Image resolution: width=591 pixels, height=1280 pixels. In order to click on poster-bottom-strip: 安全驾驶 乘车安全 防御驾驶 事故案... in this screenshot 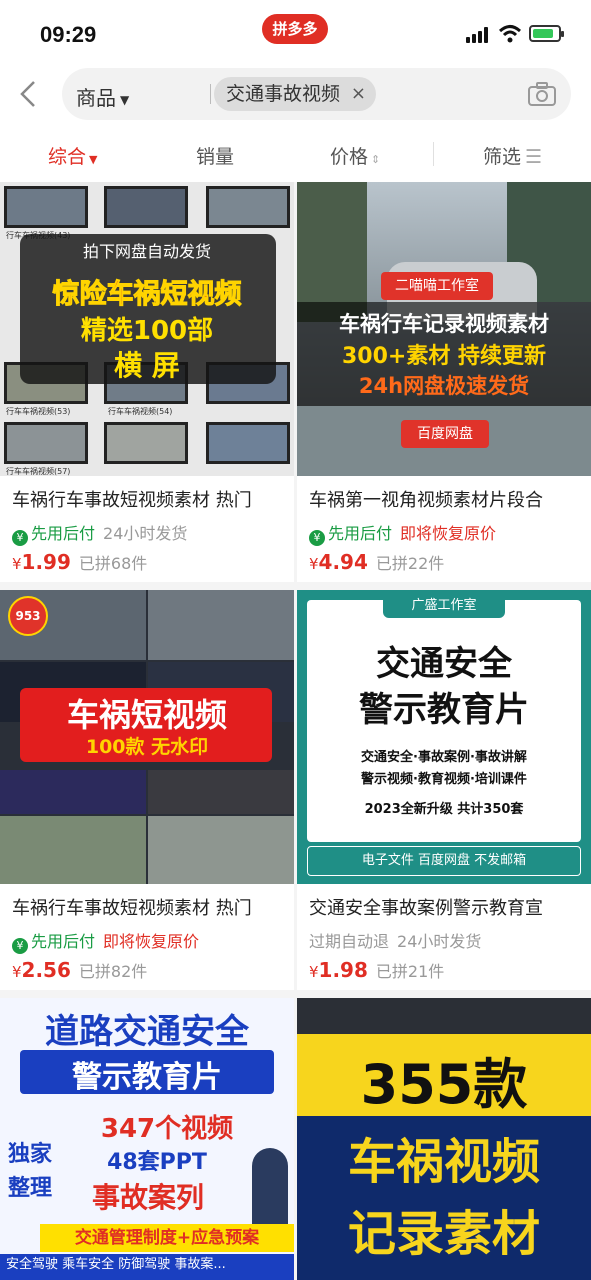, I will do `click(147, 1267)`.